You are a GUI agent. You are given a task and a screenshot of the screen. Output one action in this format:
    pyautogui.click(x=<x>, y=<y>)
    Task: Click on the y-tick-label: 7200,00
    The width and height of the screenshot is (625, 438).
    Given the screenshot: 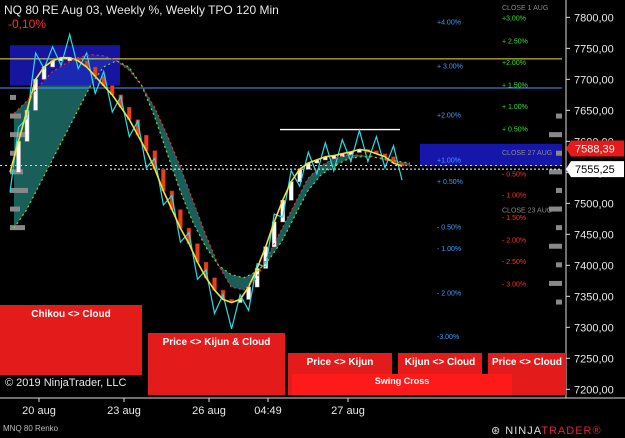 What is the action you would take?
    pyautogui.click(x=594, y=390)
    